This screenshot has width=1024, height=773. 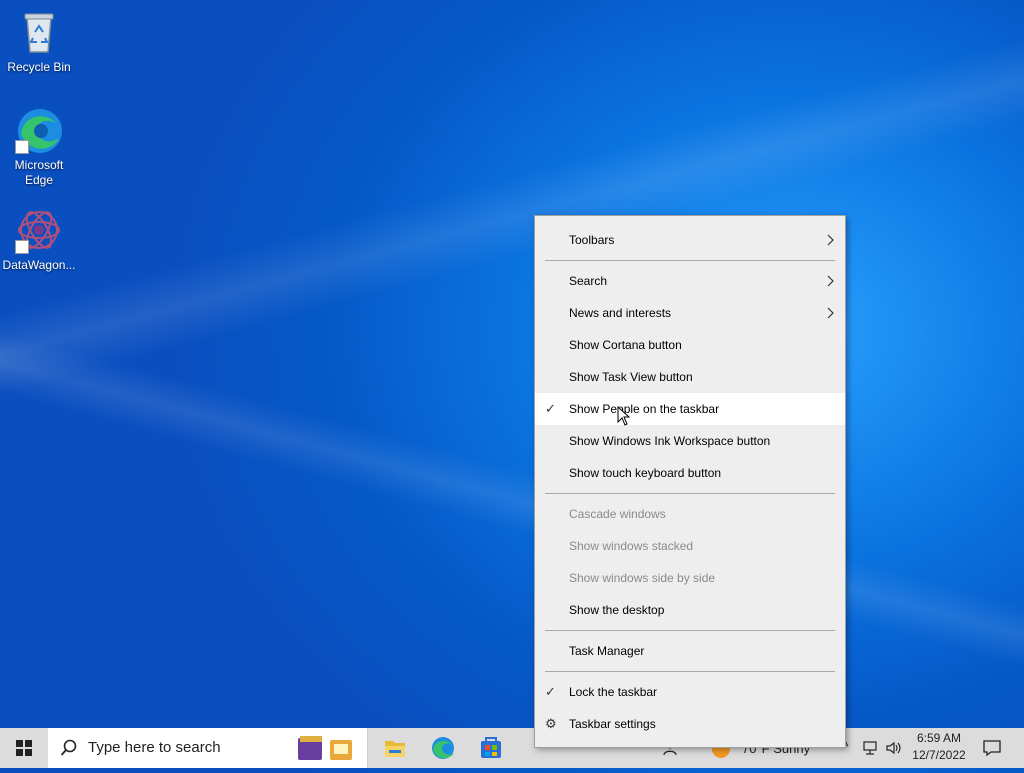 I want to click on menu-item-show-the-desktop: Show the desktop, so click(x=690, y=610).